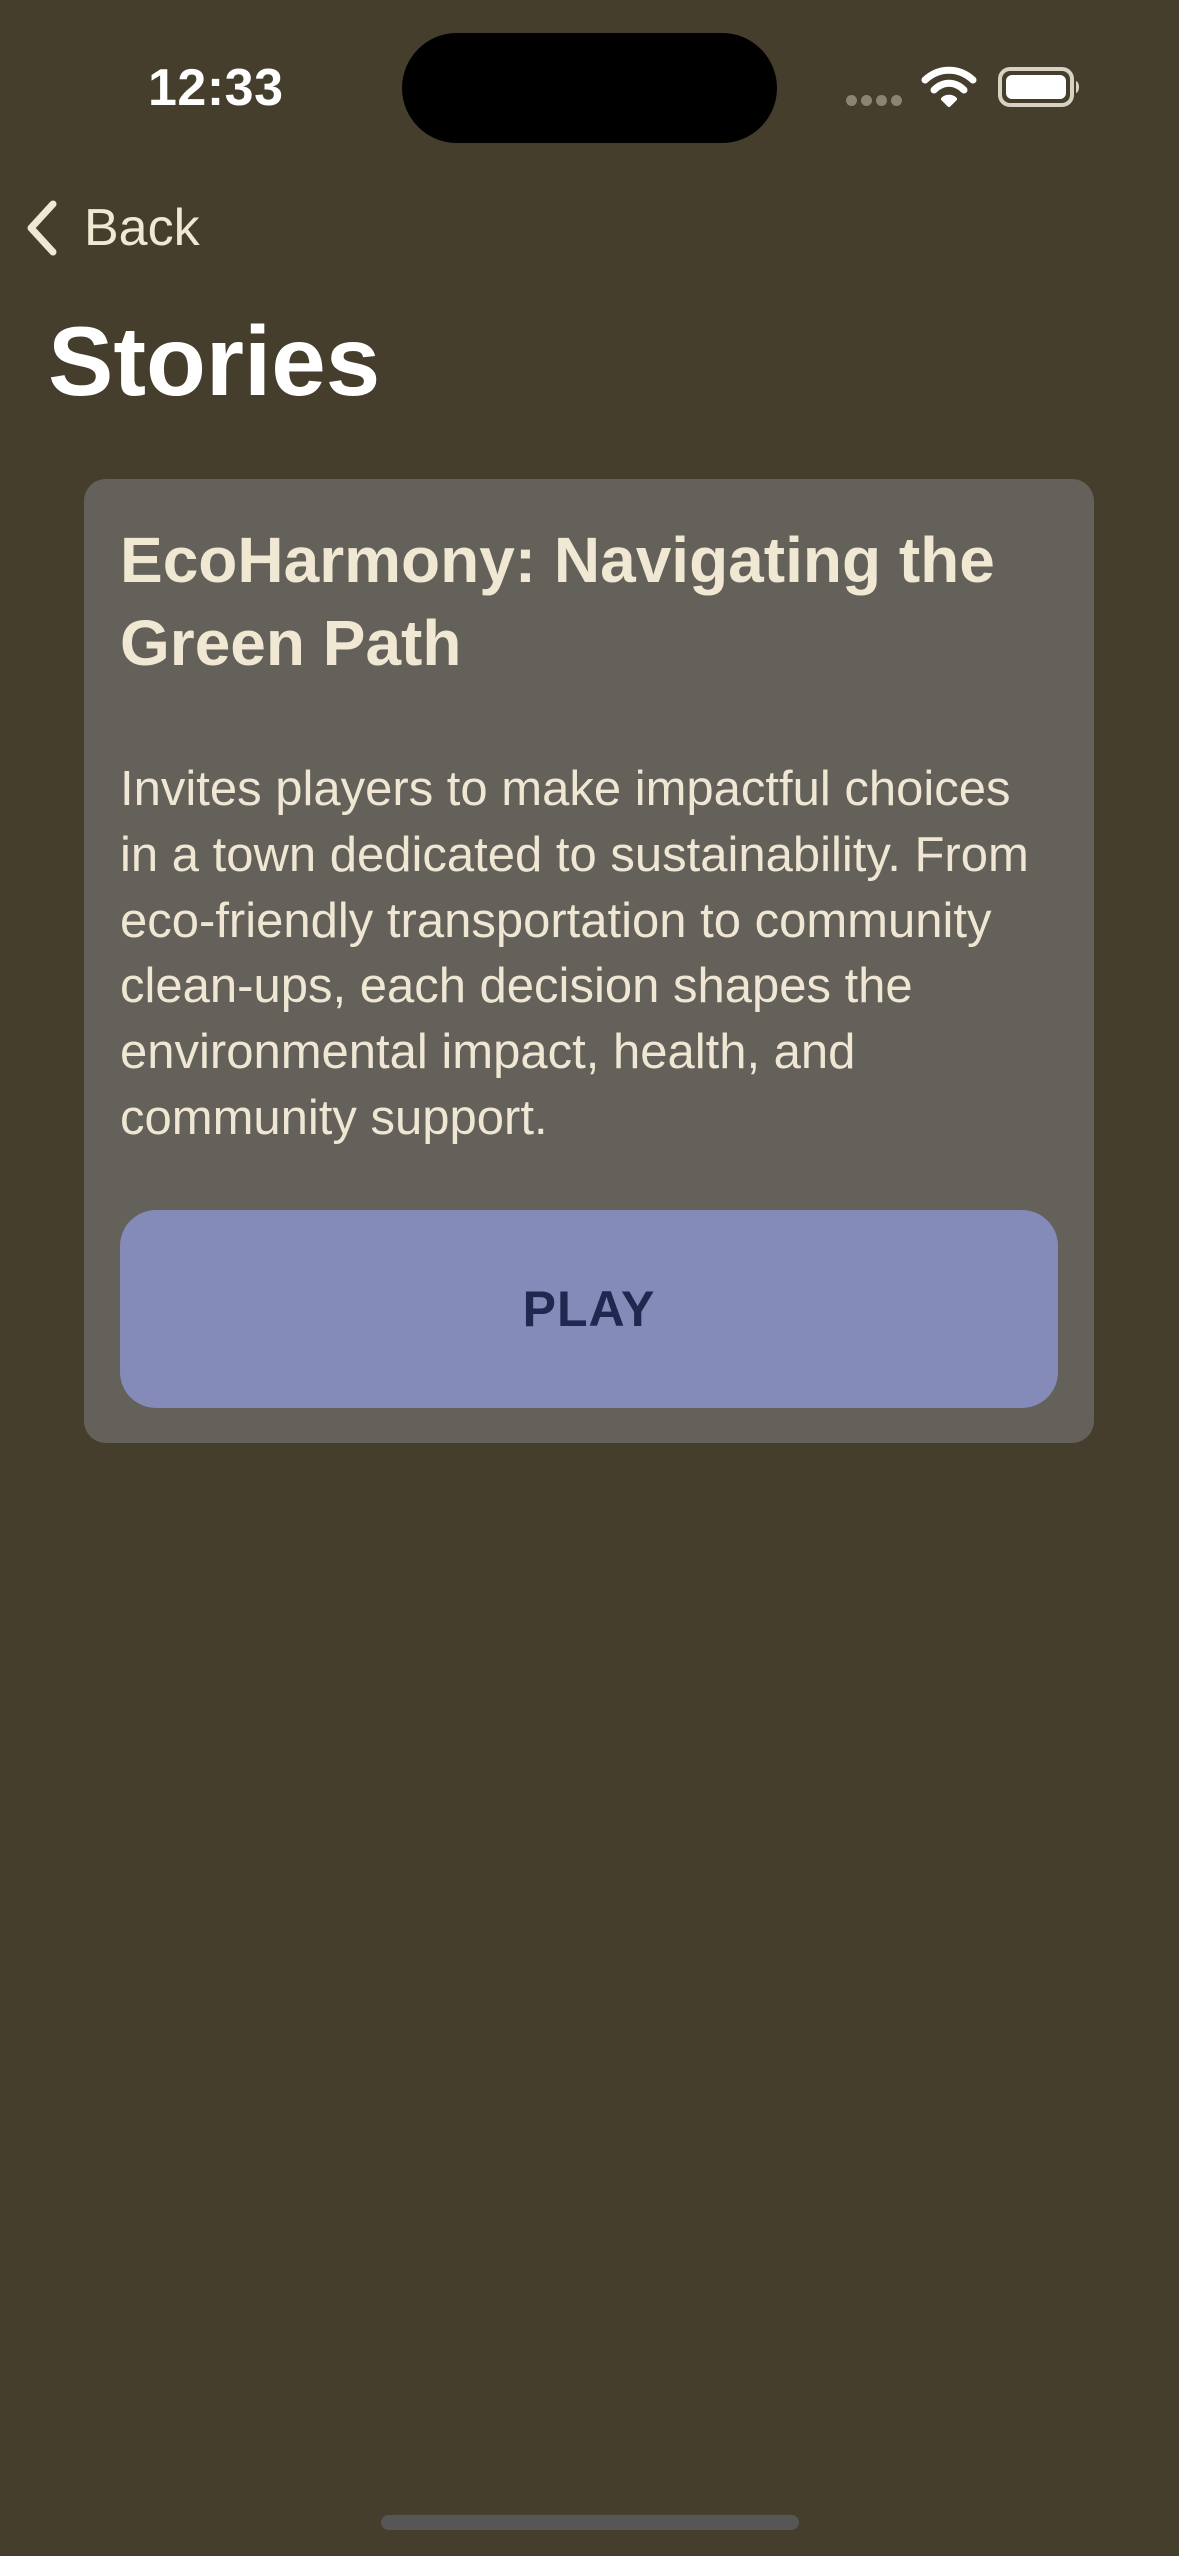 Image resolution: width=1179 pixels, height=2556 pixels. What do you see at coordinates (214, 361) in the screenshot?
I see `page-title: Stories` at bounding box center [214, 361].